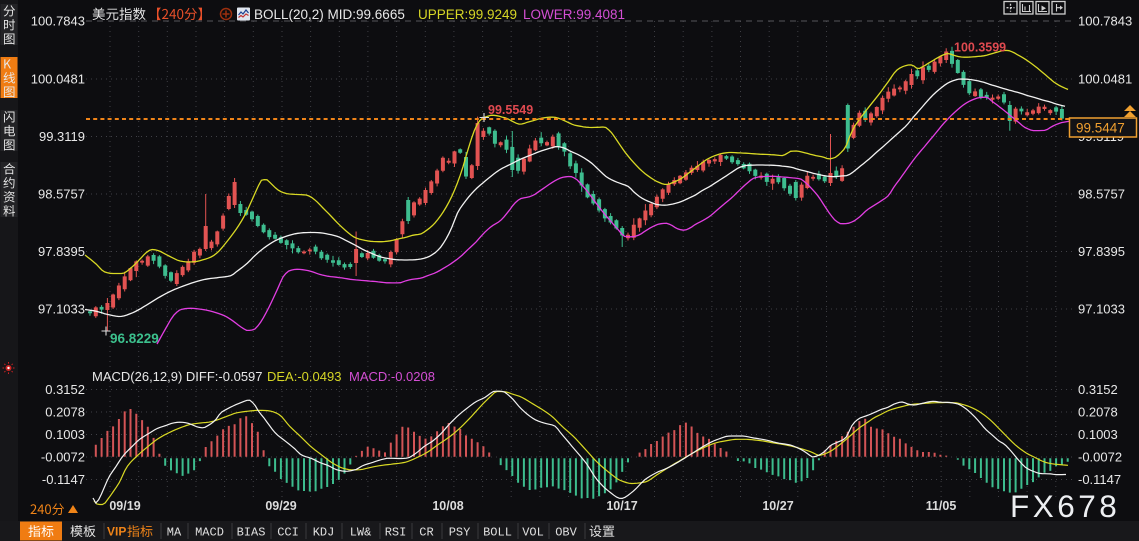 The height and width of the screenshot is (541, 1139). Describe the element at coordinates (124, 506) in the screenshot. I see `svg-text: 09/19` at that location.